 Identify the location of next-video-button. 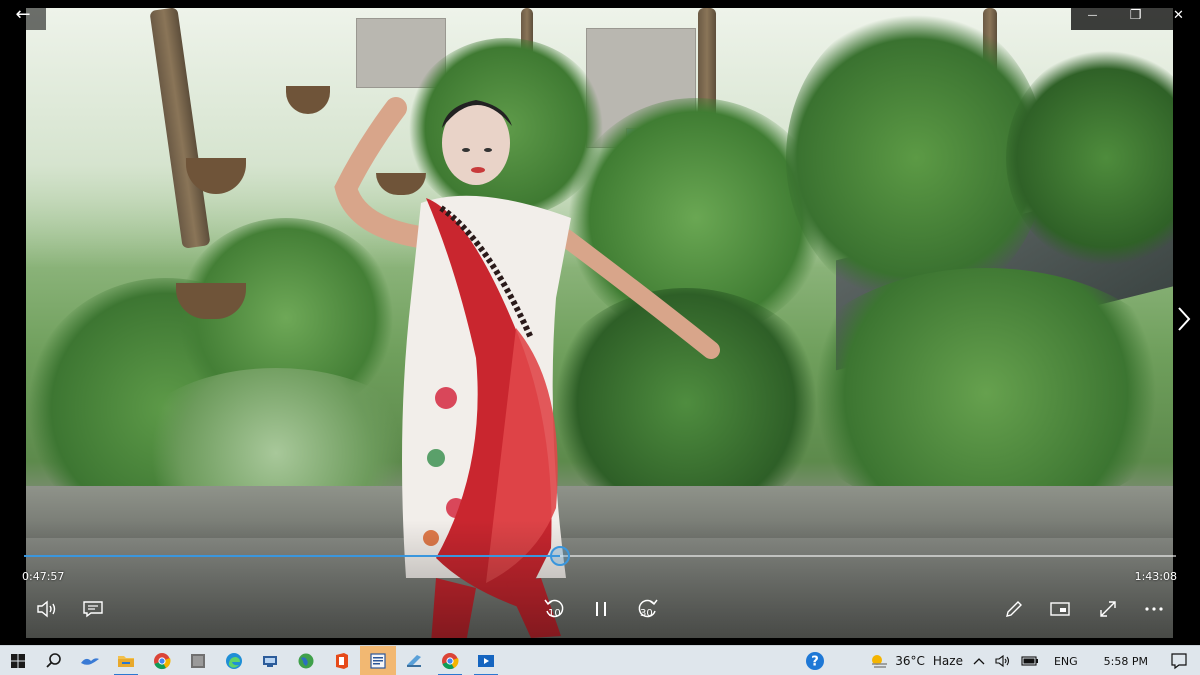
(1184, 323).